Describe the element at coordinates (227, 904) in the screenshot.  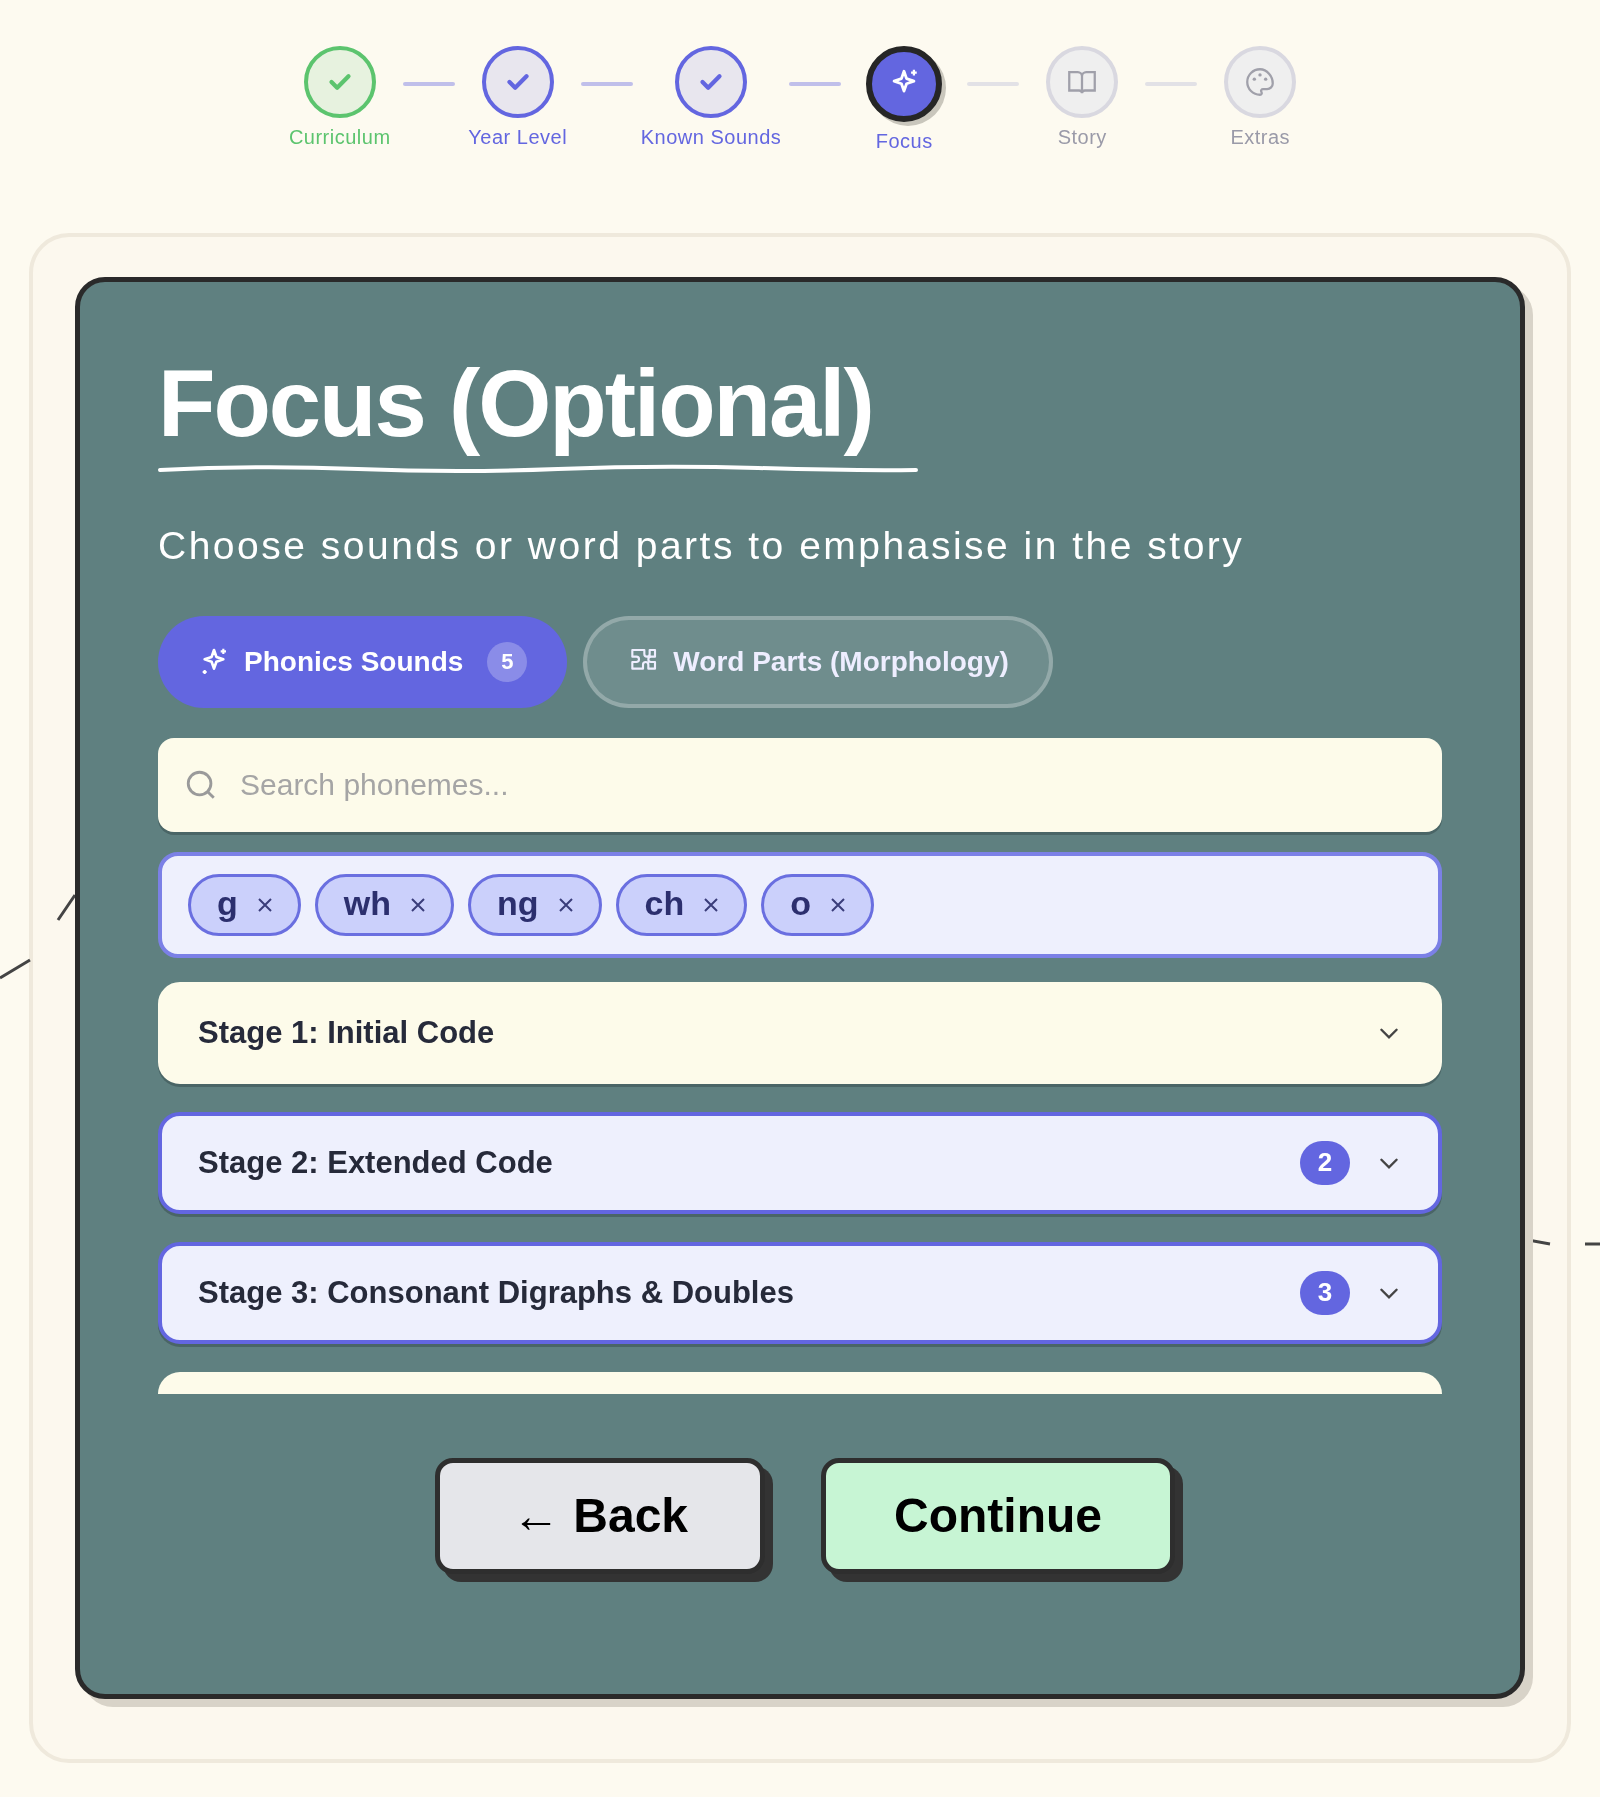
I see `chip-label: g` at that location.